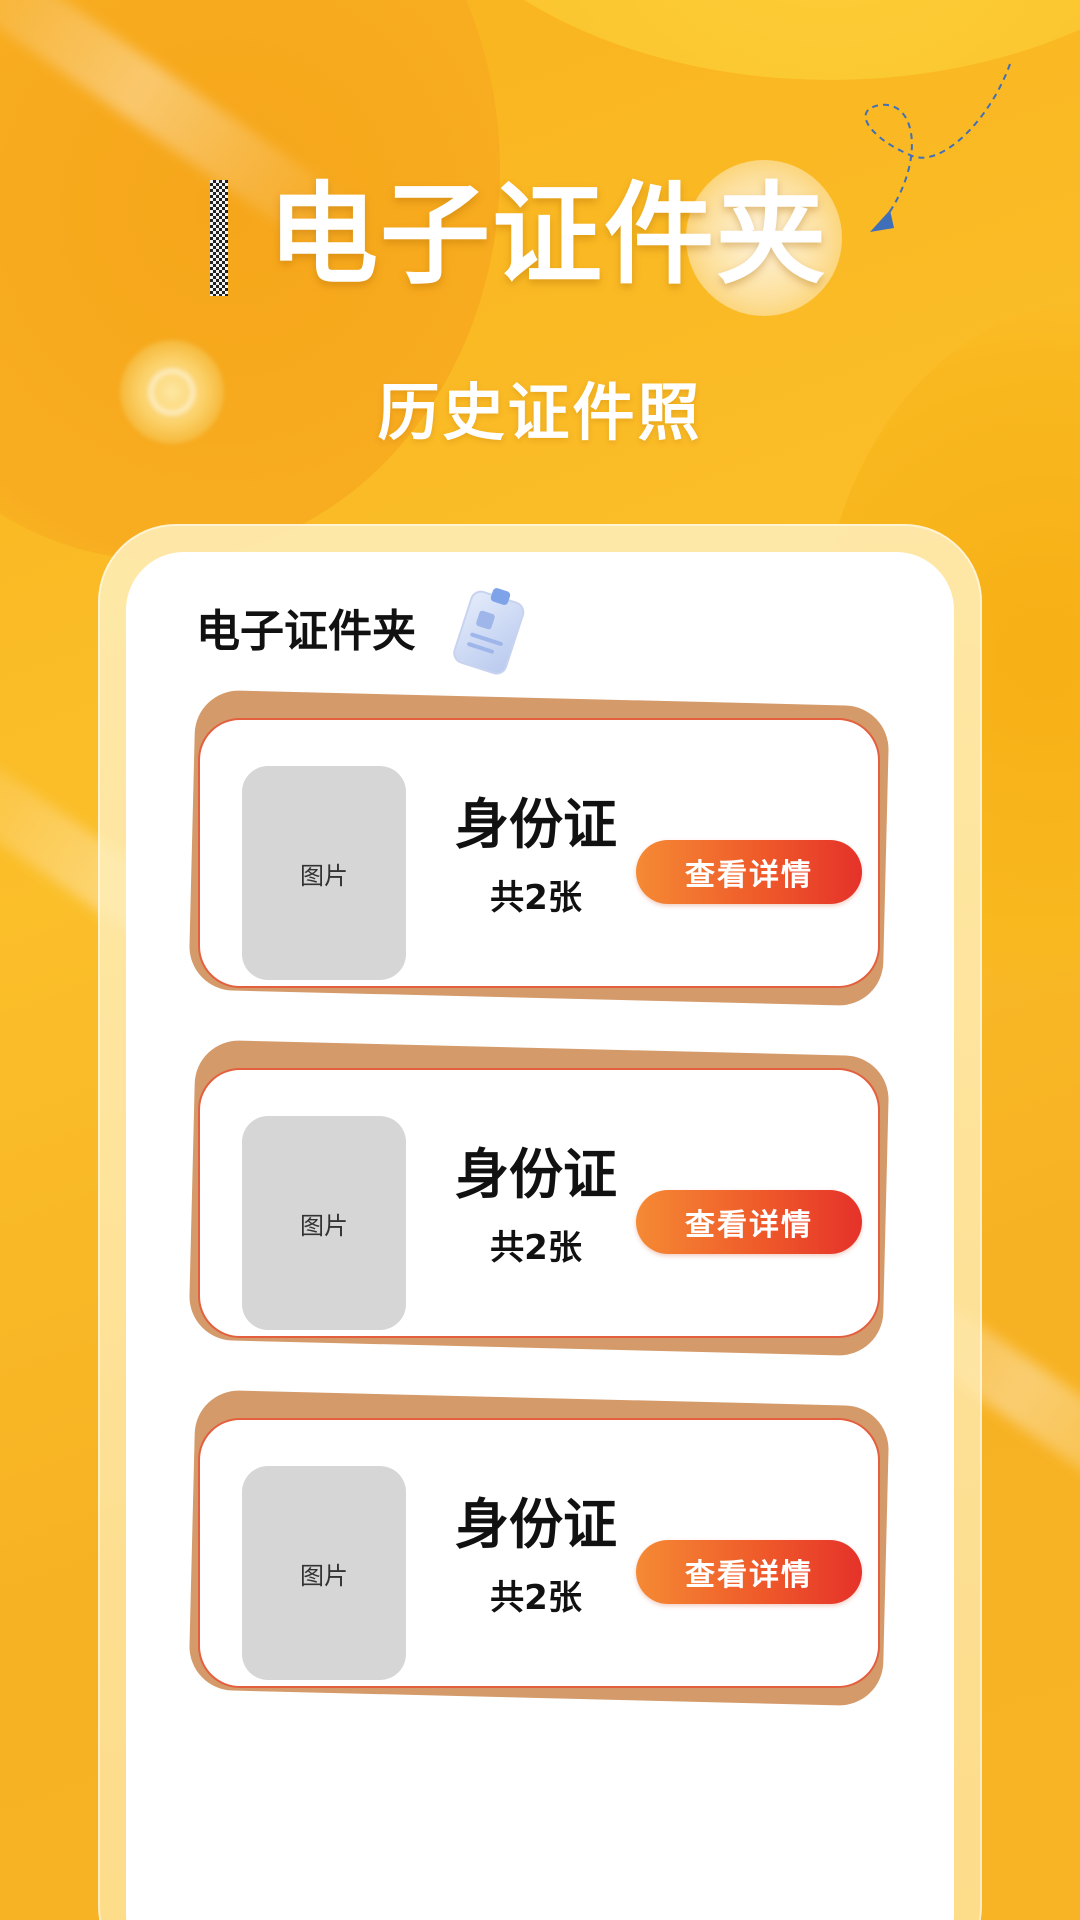 The width and height of the screenshot is (1080, 1920). What do you see at coordinates (937, 147) in the screenshot?
I see `dashed-arrow-icon` at bounding box center [937, 147].